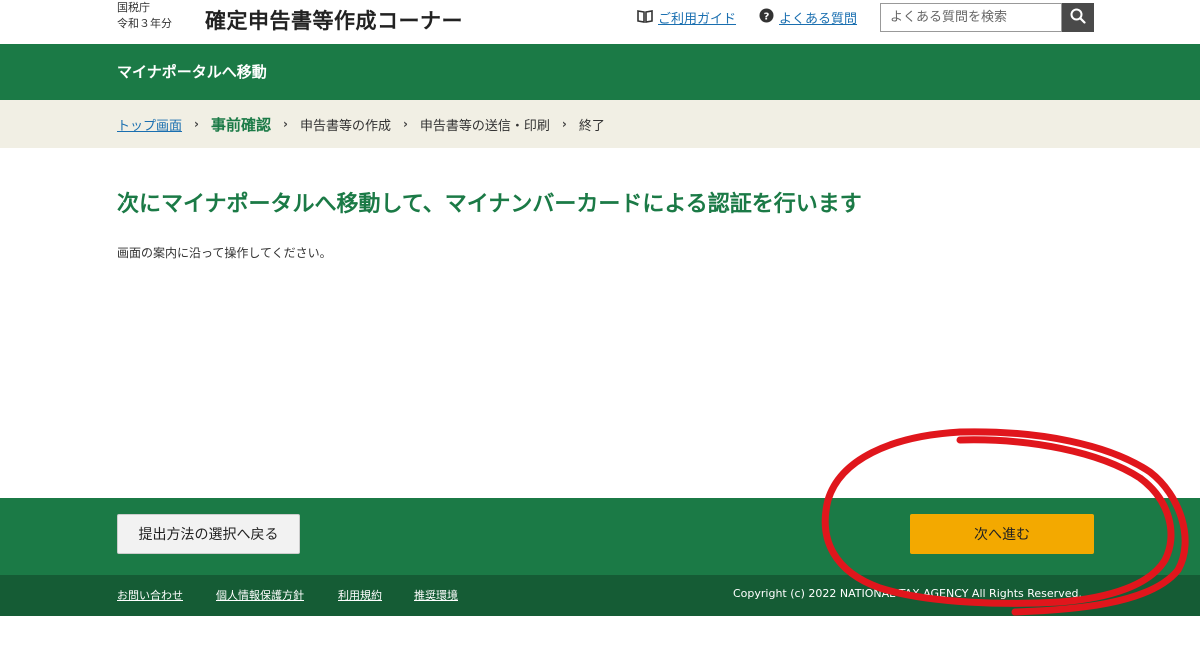  I want to click on breadcrumb: トップ画面 › 事前確認 › 申告書等の作成 › 申告書等の送信・印刷 › 終了, so click(600, 124).